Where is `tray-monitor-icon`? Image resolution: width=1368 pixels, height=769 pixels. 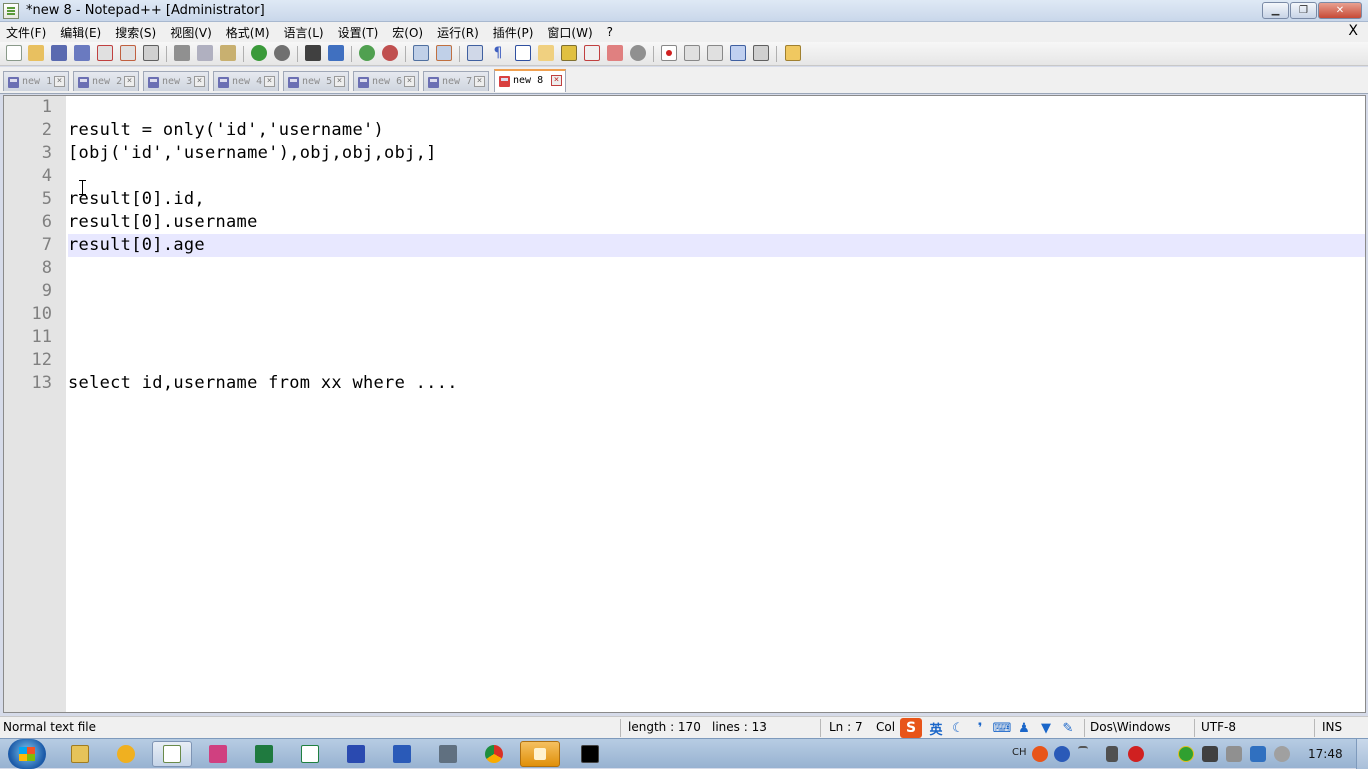
tray-monitor-icon is located at coordinates (1210, 754).